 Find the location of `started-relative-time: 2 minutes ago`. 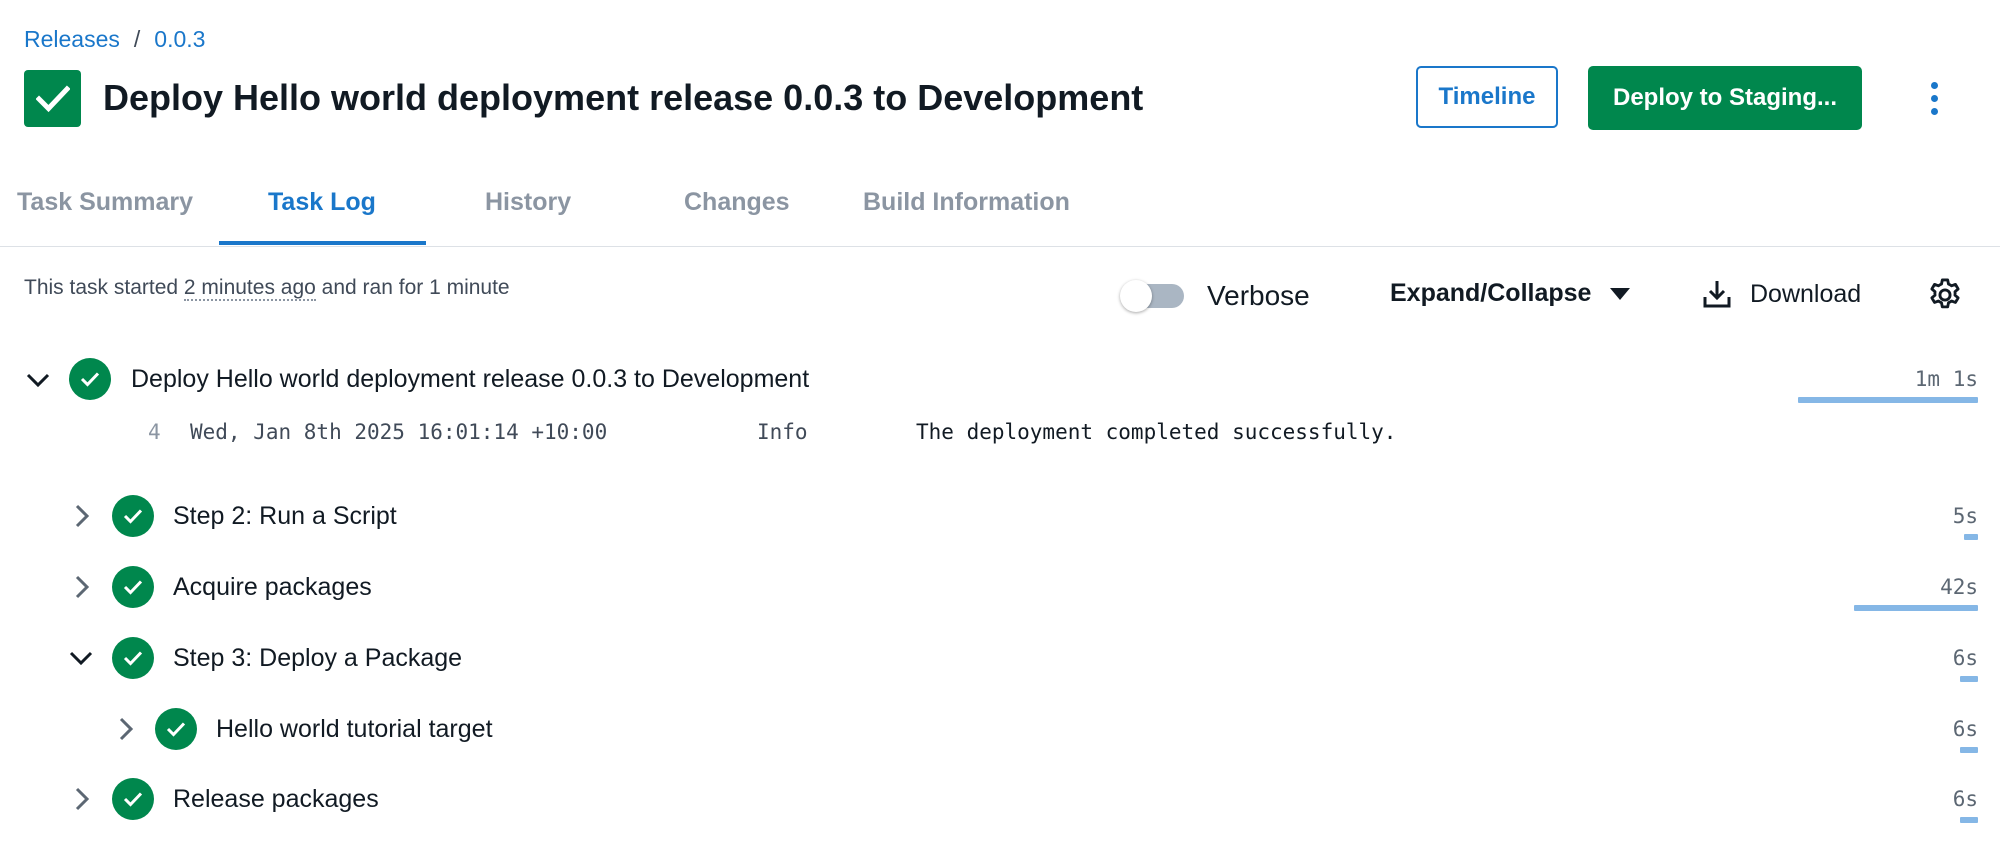

started-relative-time: 2 minutes ago is located at coordinates (249, 288).